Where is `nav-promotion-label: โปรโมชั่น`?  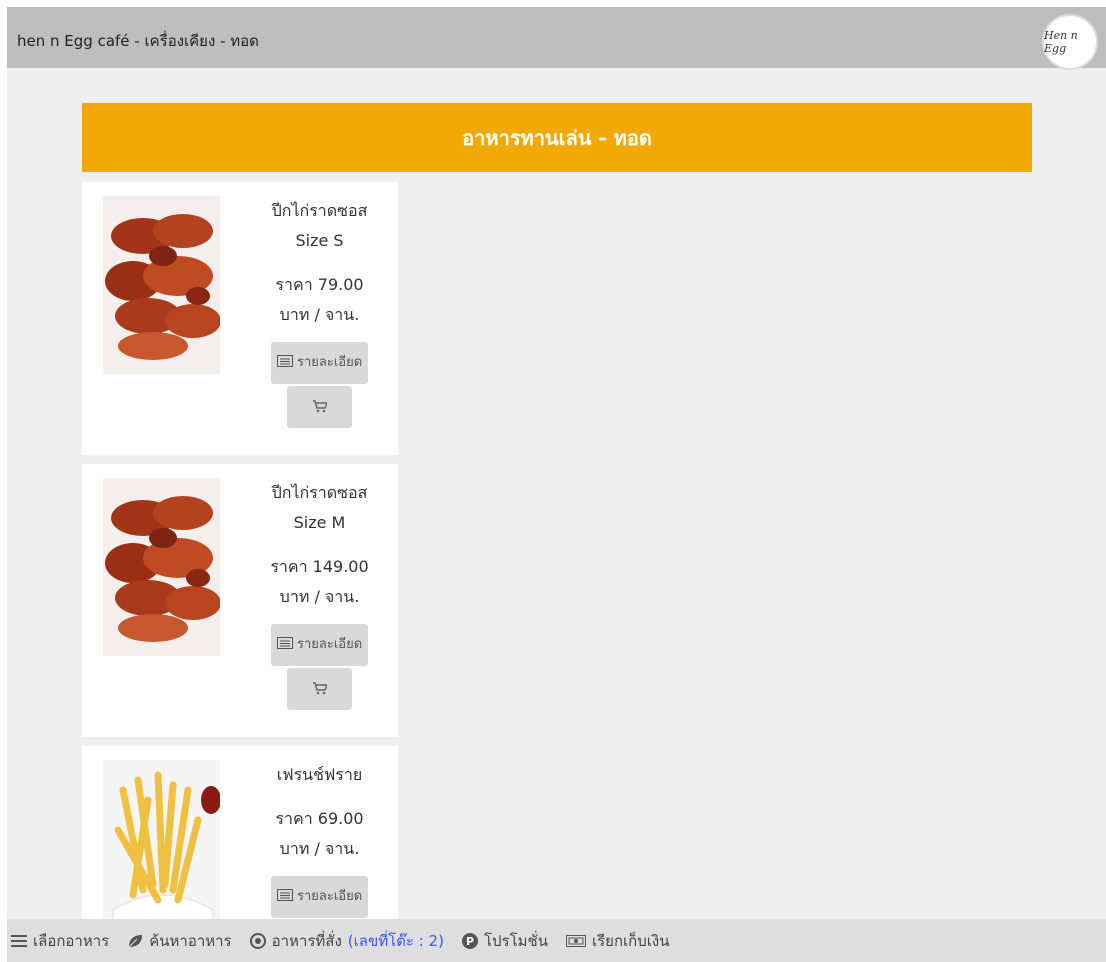 nav-promotion-label: โปรโมชั่น is located at coordinates (515, 940).